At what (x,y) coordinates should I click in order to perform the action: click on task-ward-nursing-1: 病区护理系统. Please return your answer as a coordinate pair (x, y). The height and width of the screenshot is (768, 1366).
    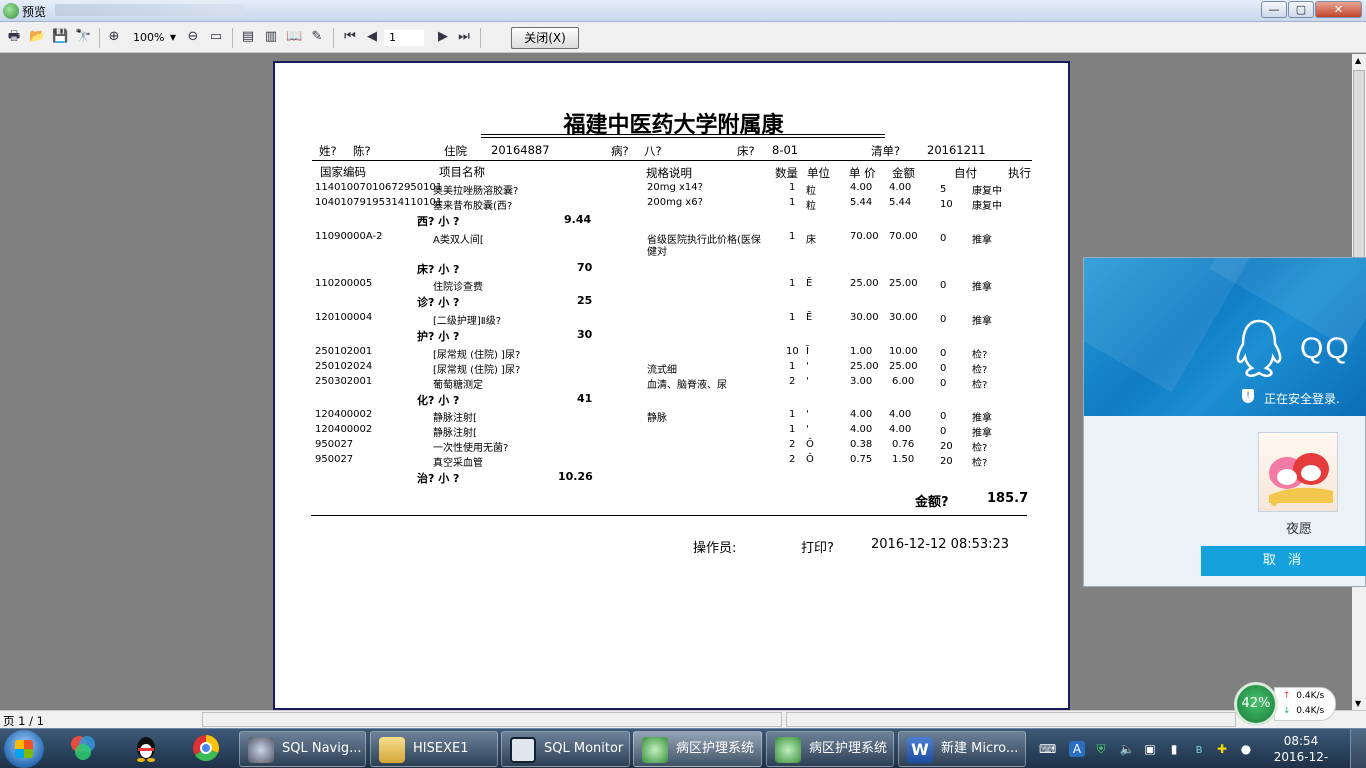
    Looking at the image, I should click on (697, 749).